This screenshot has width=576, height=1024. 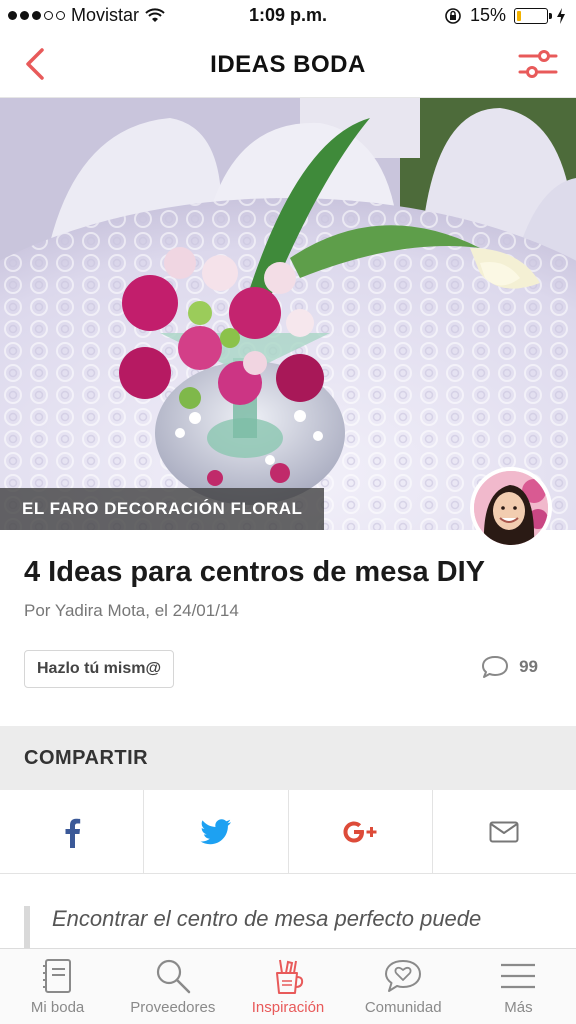 I want to click on photo-credit: EL FARO DECORACIÓN FLORAL, so click(x=162, y=509).